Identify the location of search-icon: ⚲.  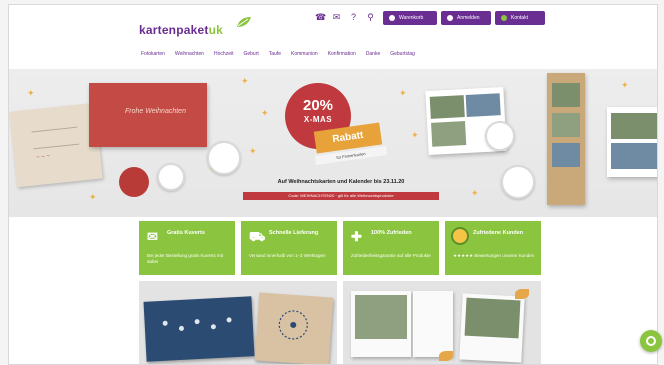
(370, 17).